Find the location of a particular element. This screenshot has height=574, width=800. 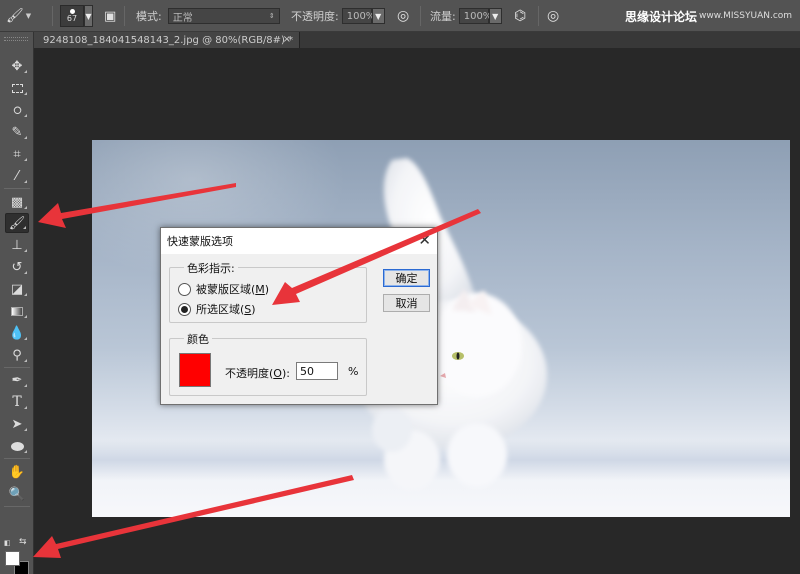

dodge-tool: ⚲ is located at coordinates (17, 355).